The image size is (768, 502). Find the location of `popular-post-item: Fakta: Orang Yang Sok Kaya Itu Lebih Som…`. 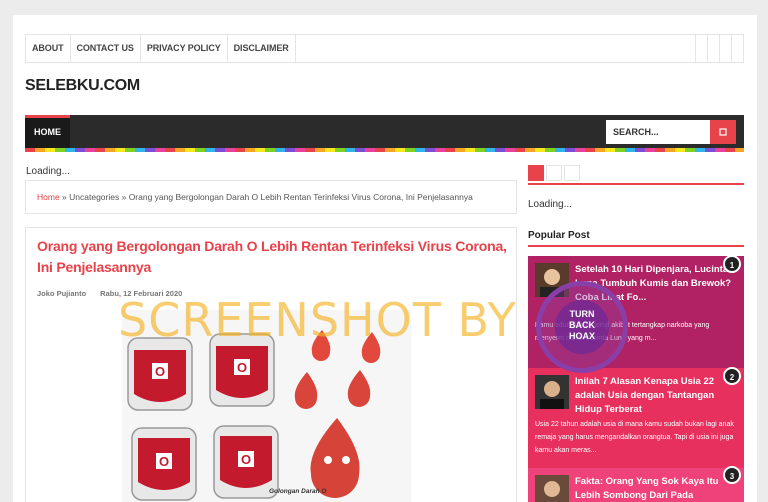

popular-post-item: Fakta: Orang Yang Sok Kaya Itu Lebih Som… is located at coordinates (636, 485).